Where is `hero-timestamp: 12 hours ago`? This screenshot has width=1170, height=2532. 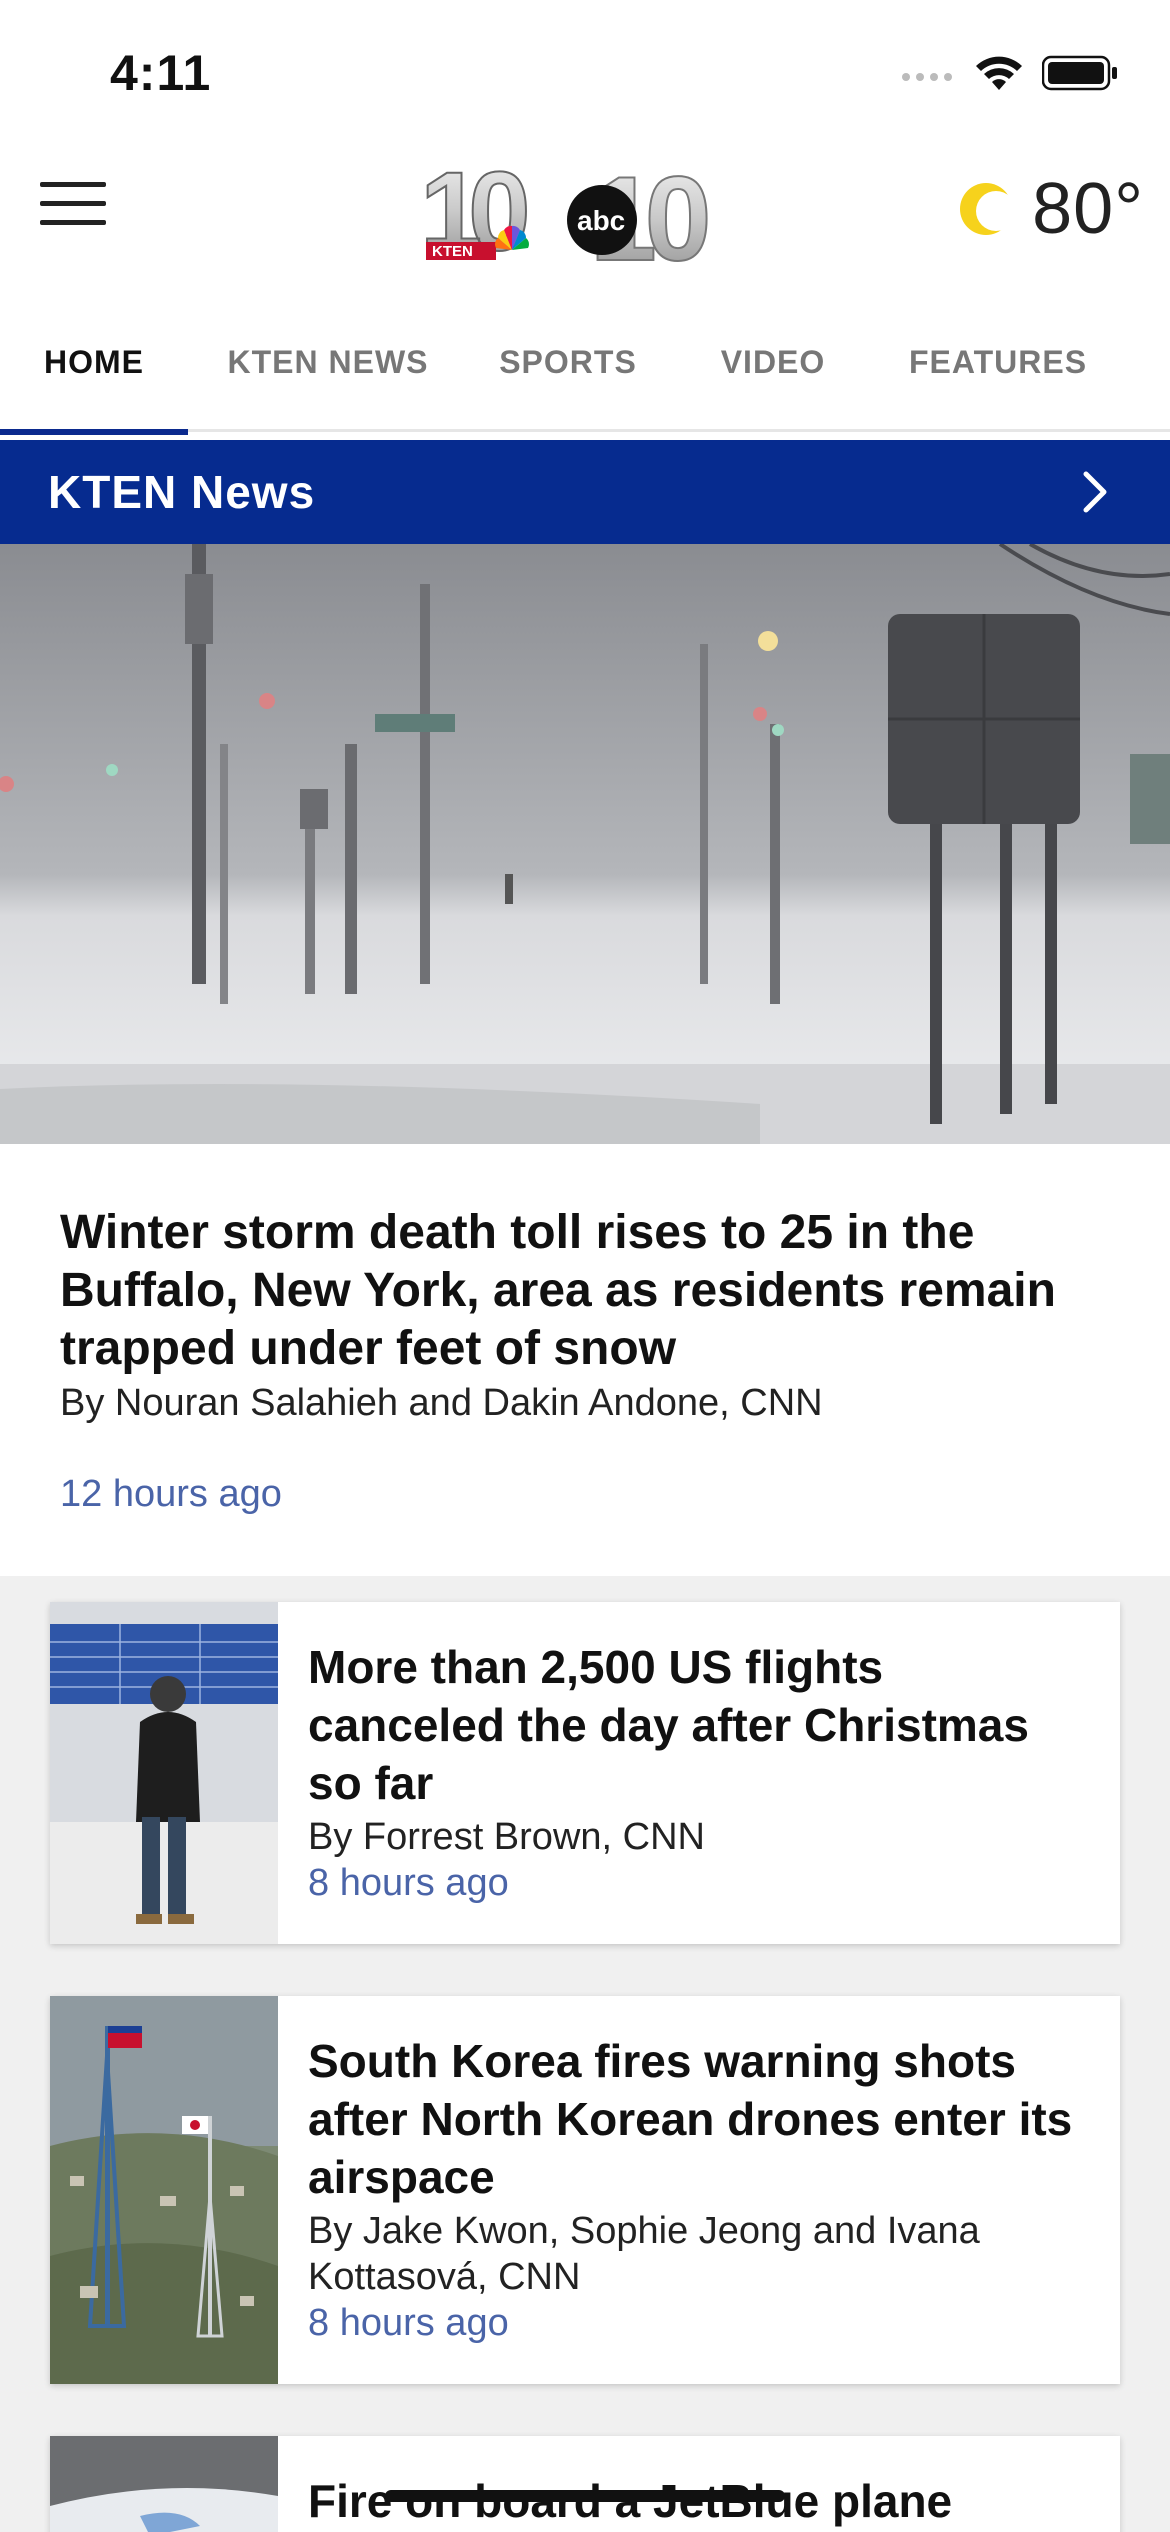
hero-timestamp: 12 hours ago is located at coordinates (171, 1494).